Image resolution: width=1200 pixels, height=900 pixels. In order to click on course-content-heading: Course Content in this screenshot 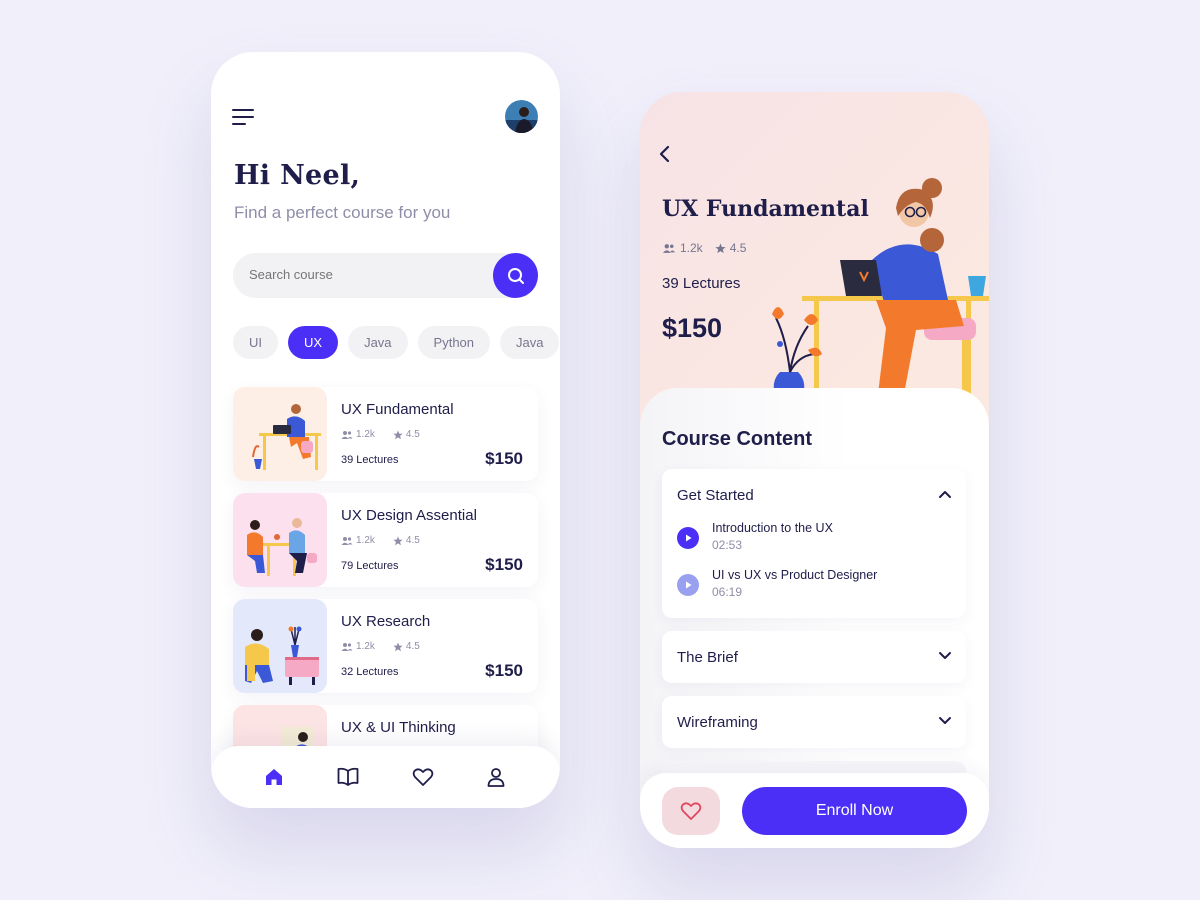, I will do `click(737, 439)`.